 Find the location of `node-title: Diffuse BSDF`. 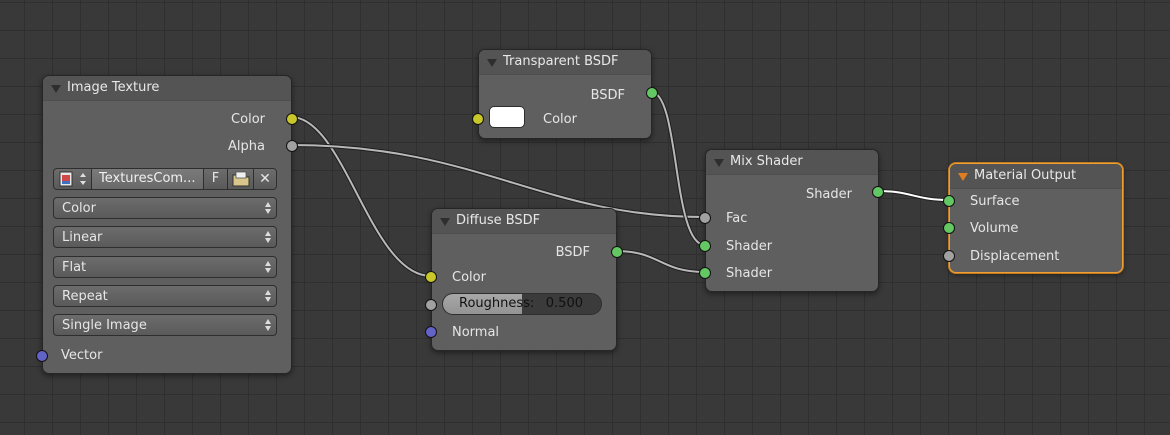

node-title: Diffuse BSDF is located at coordinates (498, 220).